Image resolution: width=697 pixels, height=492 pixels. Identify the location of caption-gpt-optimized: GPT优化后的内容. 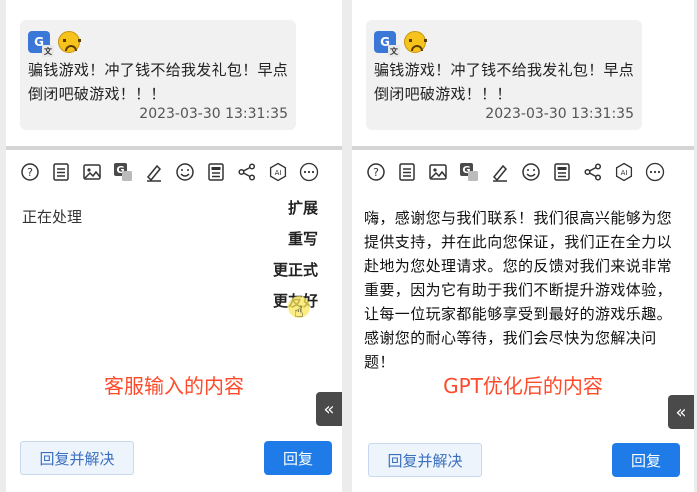
(523, 386).